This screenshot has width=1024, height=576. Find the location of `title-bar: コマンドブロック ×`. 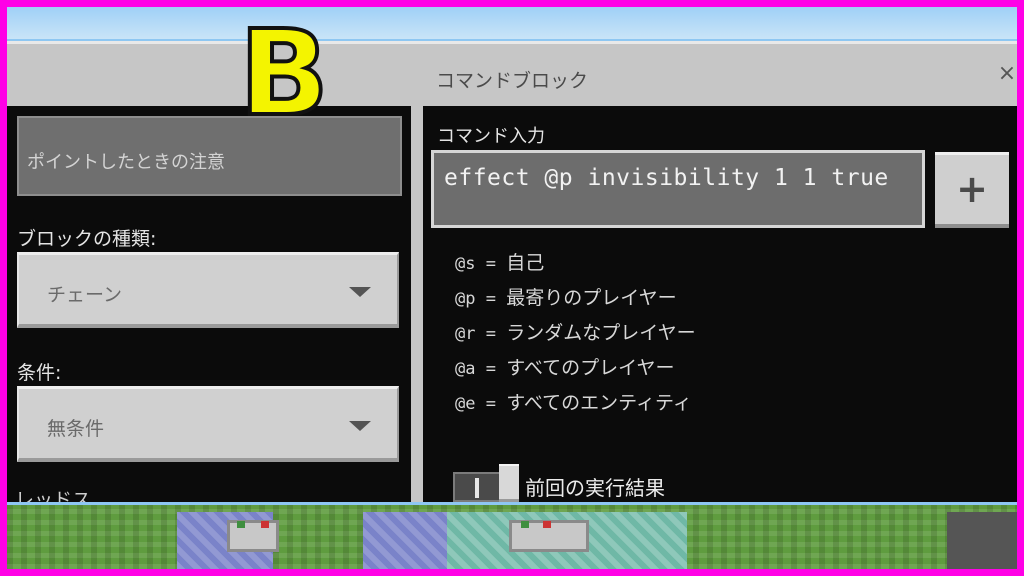

title-bar: コマンドブロック × is located at coordinates (512, 75).